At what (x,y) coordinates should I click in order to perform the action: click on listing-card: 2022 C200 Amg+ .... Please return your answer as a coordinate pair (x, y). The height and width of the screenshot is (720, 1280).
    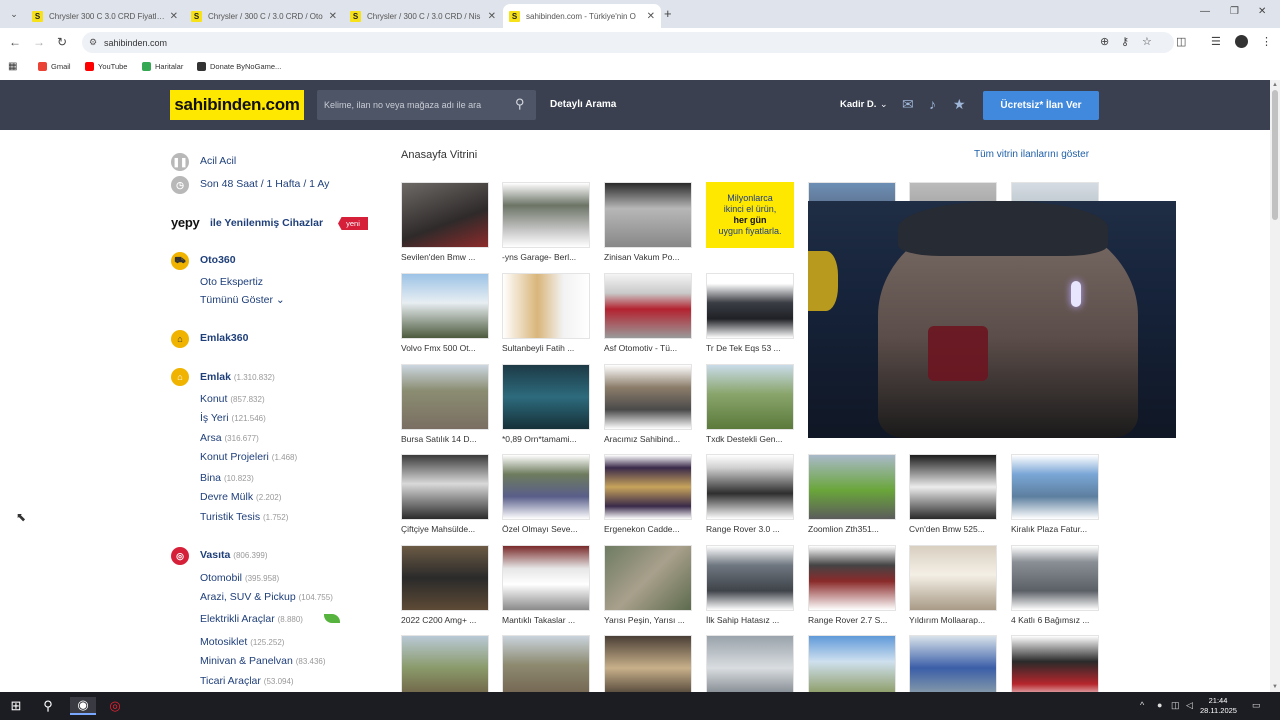
    Looking at the image, I should click on (445, 585).